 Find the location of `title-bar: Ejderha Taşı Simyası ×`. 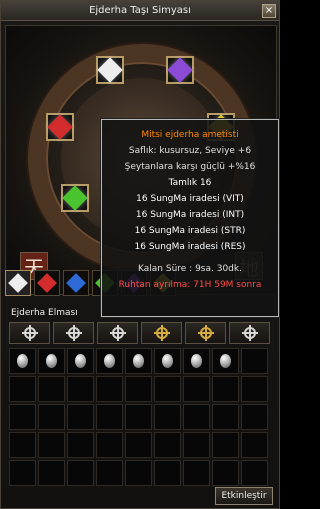

title-bar: Ejderha Taşı Simyası × is located at coordinates (140, 11).